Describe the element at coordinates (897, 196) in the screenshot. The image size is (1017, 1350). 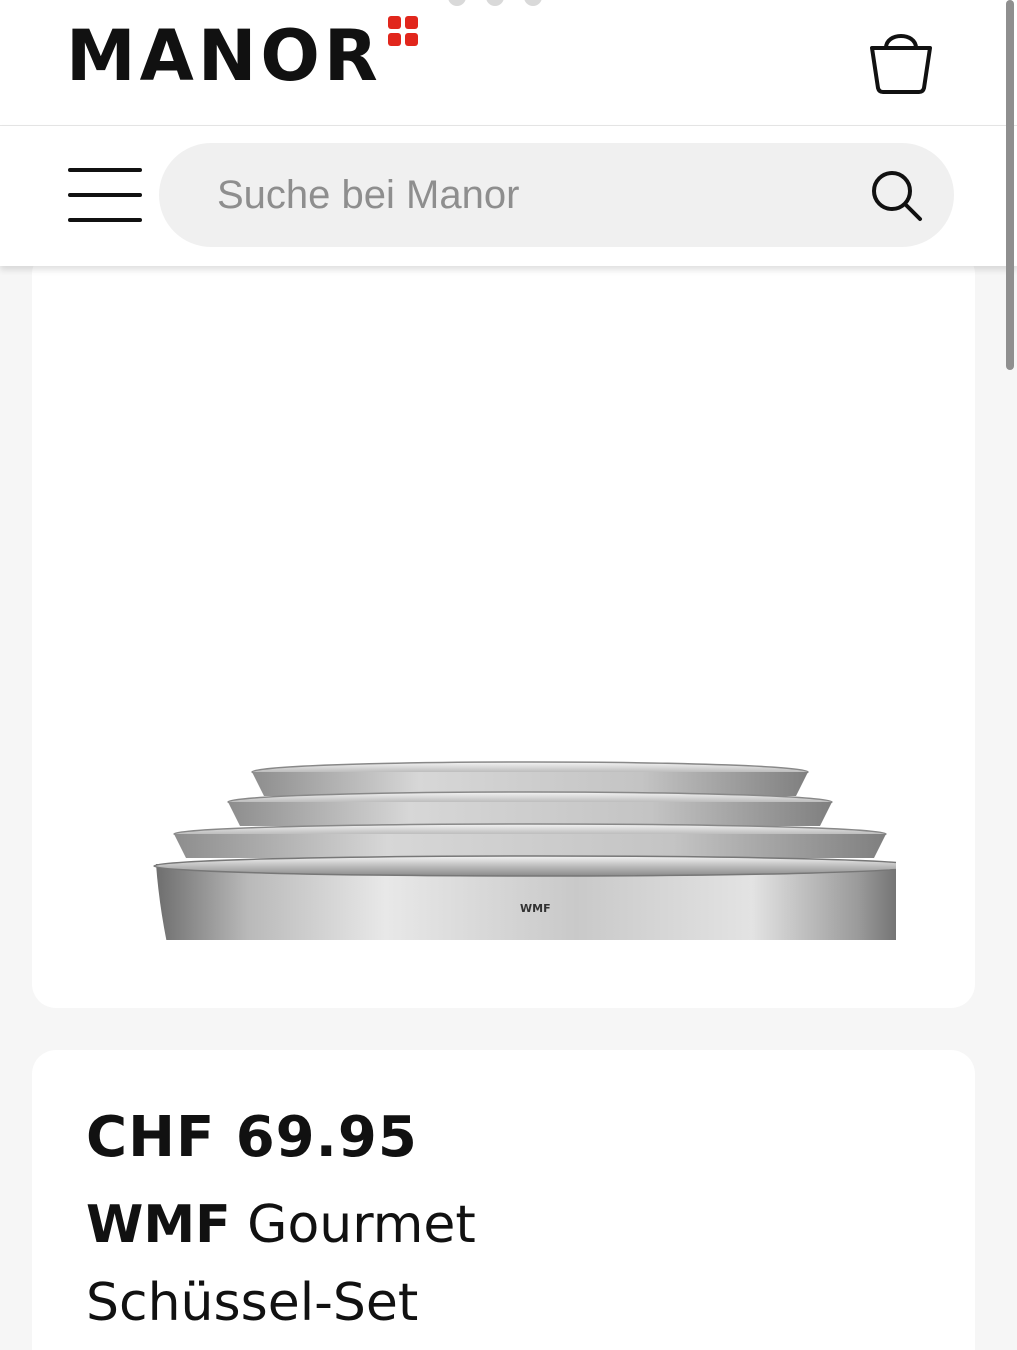
I see `search-icon` at that location.